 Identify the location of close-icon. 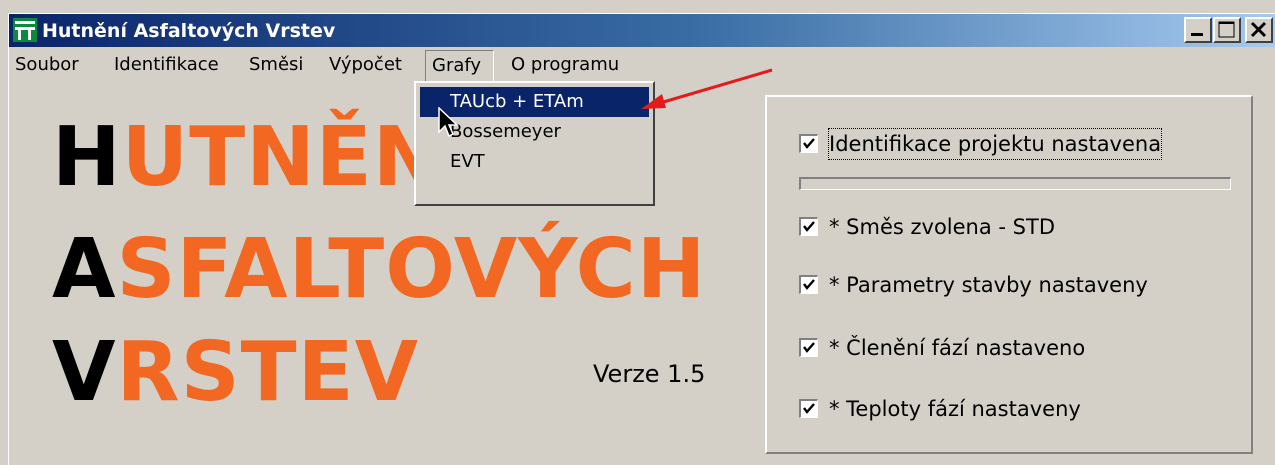
(1258, 29).